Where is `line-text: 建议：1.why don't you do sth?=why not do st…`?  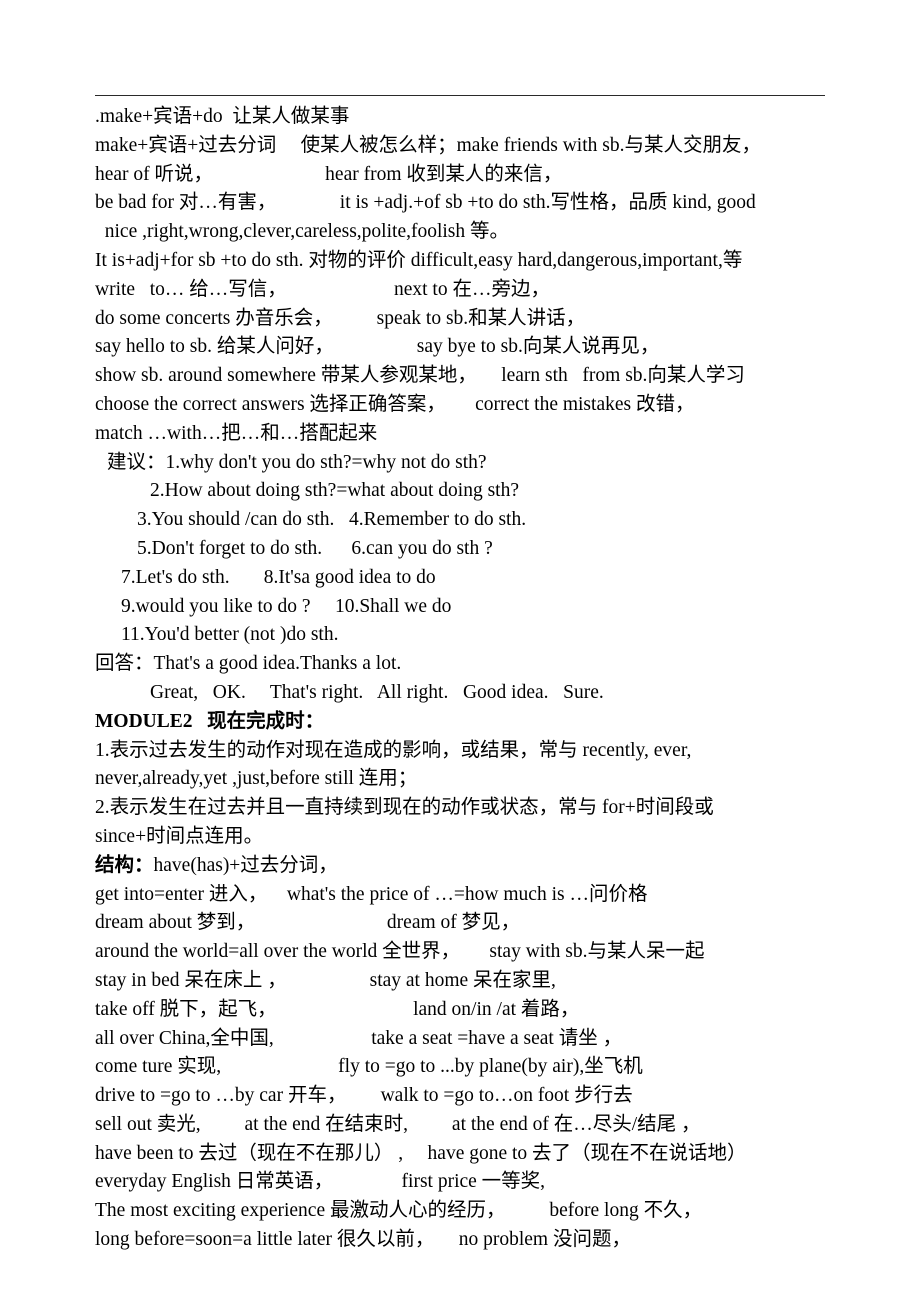
line-text: 建议：1.why don't you do sth?=why not do st… is located at coordinates (297, 462).